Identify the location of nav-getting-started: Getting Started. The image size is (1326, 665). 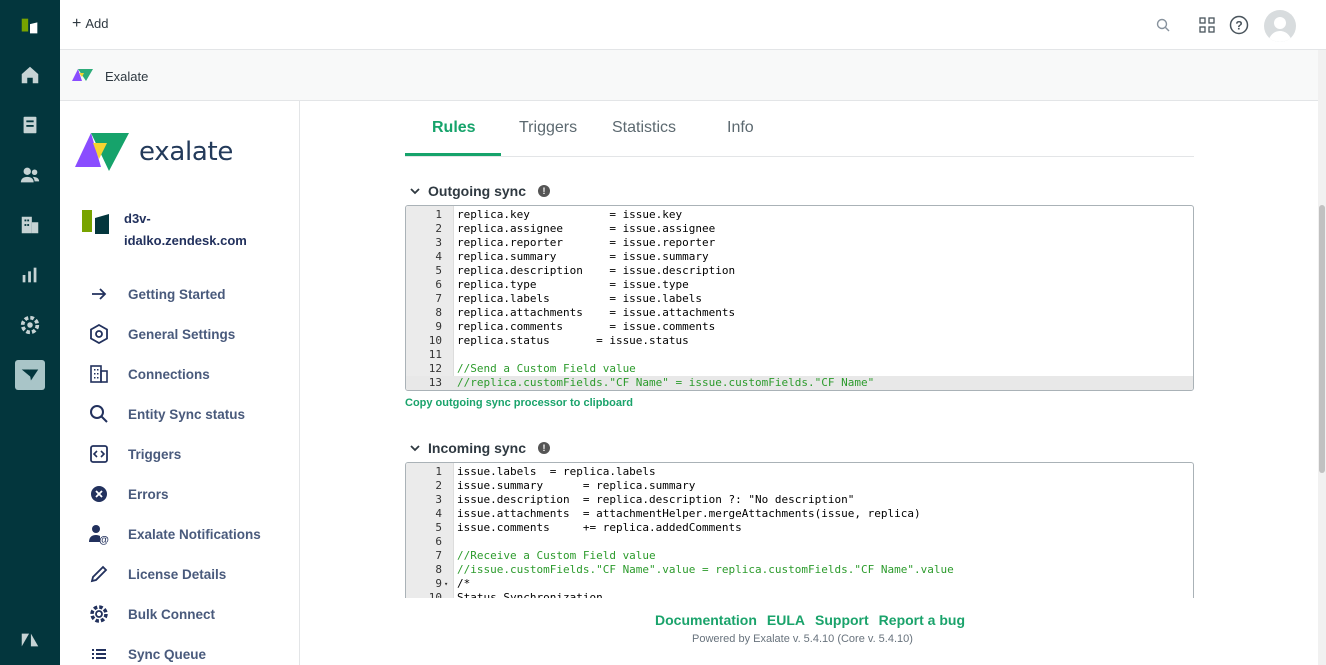
(157, 294).